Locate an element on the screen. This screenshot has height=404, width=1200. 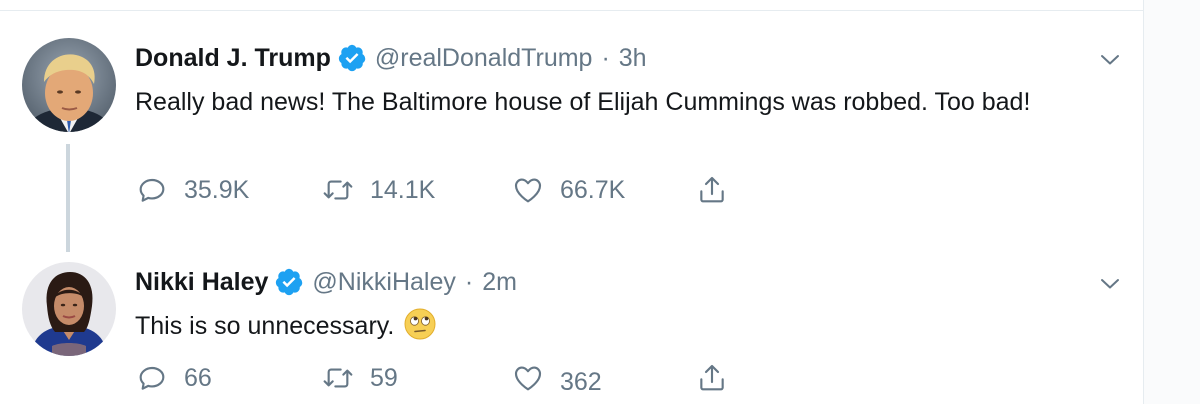
handle: @realDonaldTrump is located at coordinates (484, 58).